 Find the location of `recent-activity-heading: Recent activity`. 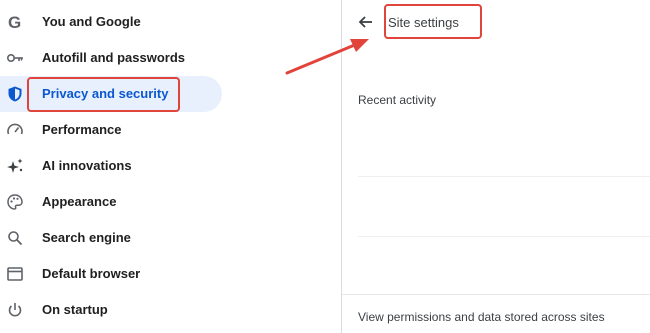

recent-activity-heading: Recent activity is located at coordinates (397, 100).